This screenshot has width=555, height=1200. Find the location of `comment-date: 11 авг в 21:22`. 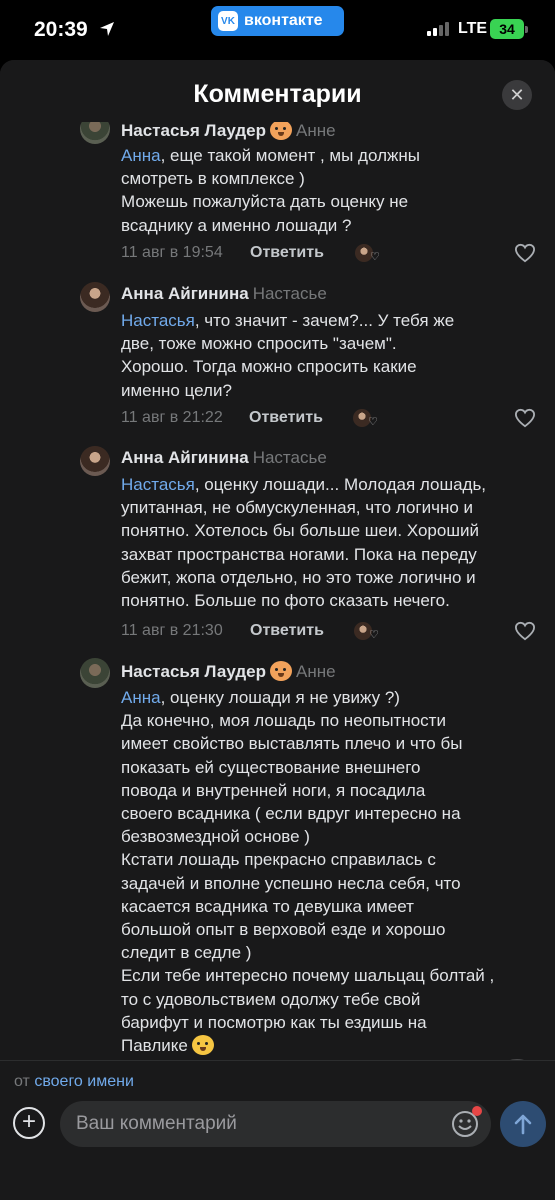

comment-date: 11 авг в 21:22 is located at coordinates (172, 417).